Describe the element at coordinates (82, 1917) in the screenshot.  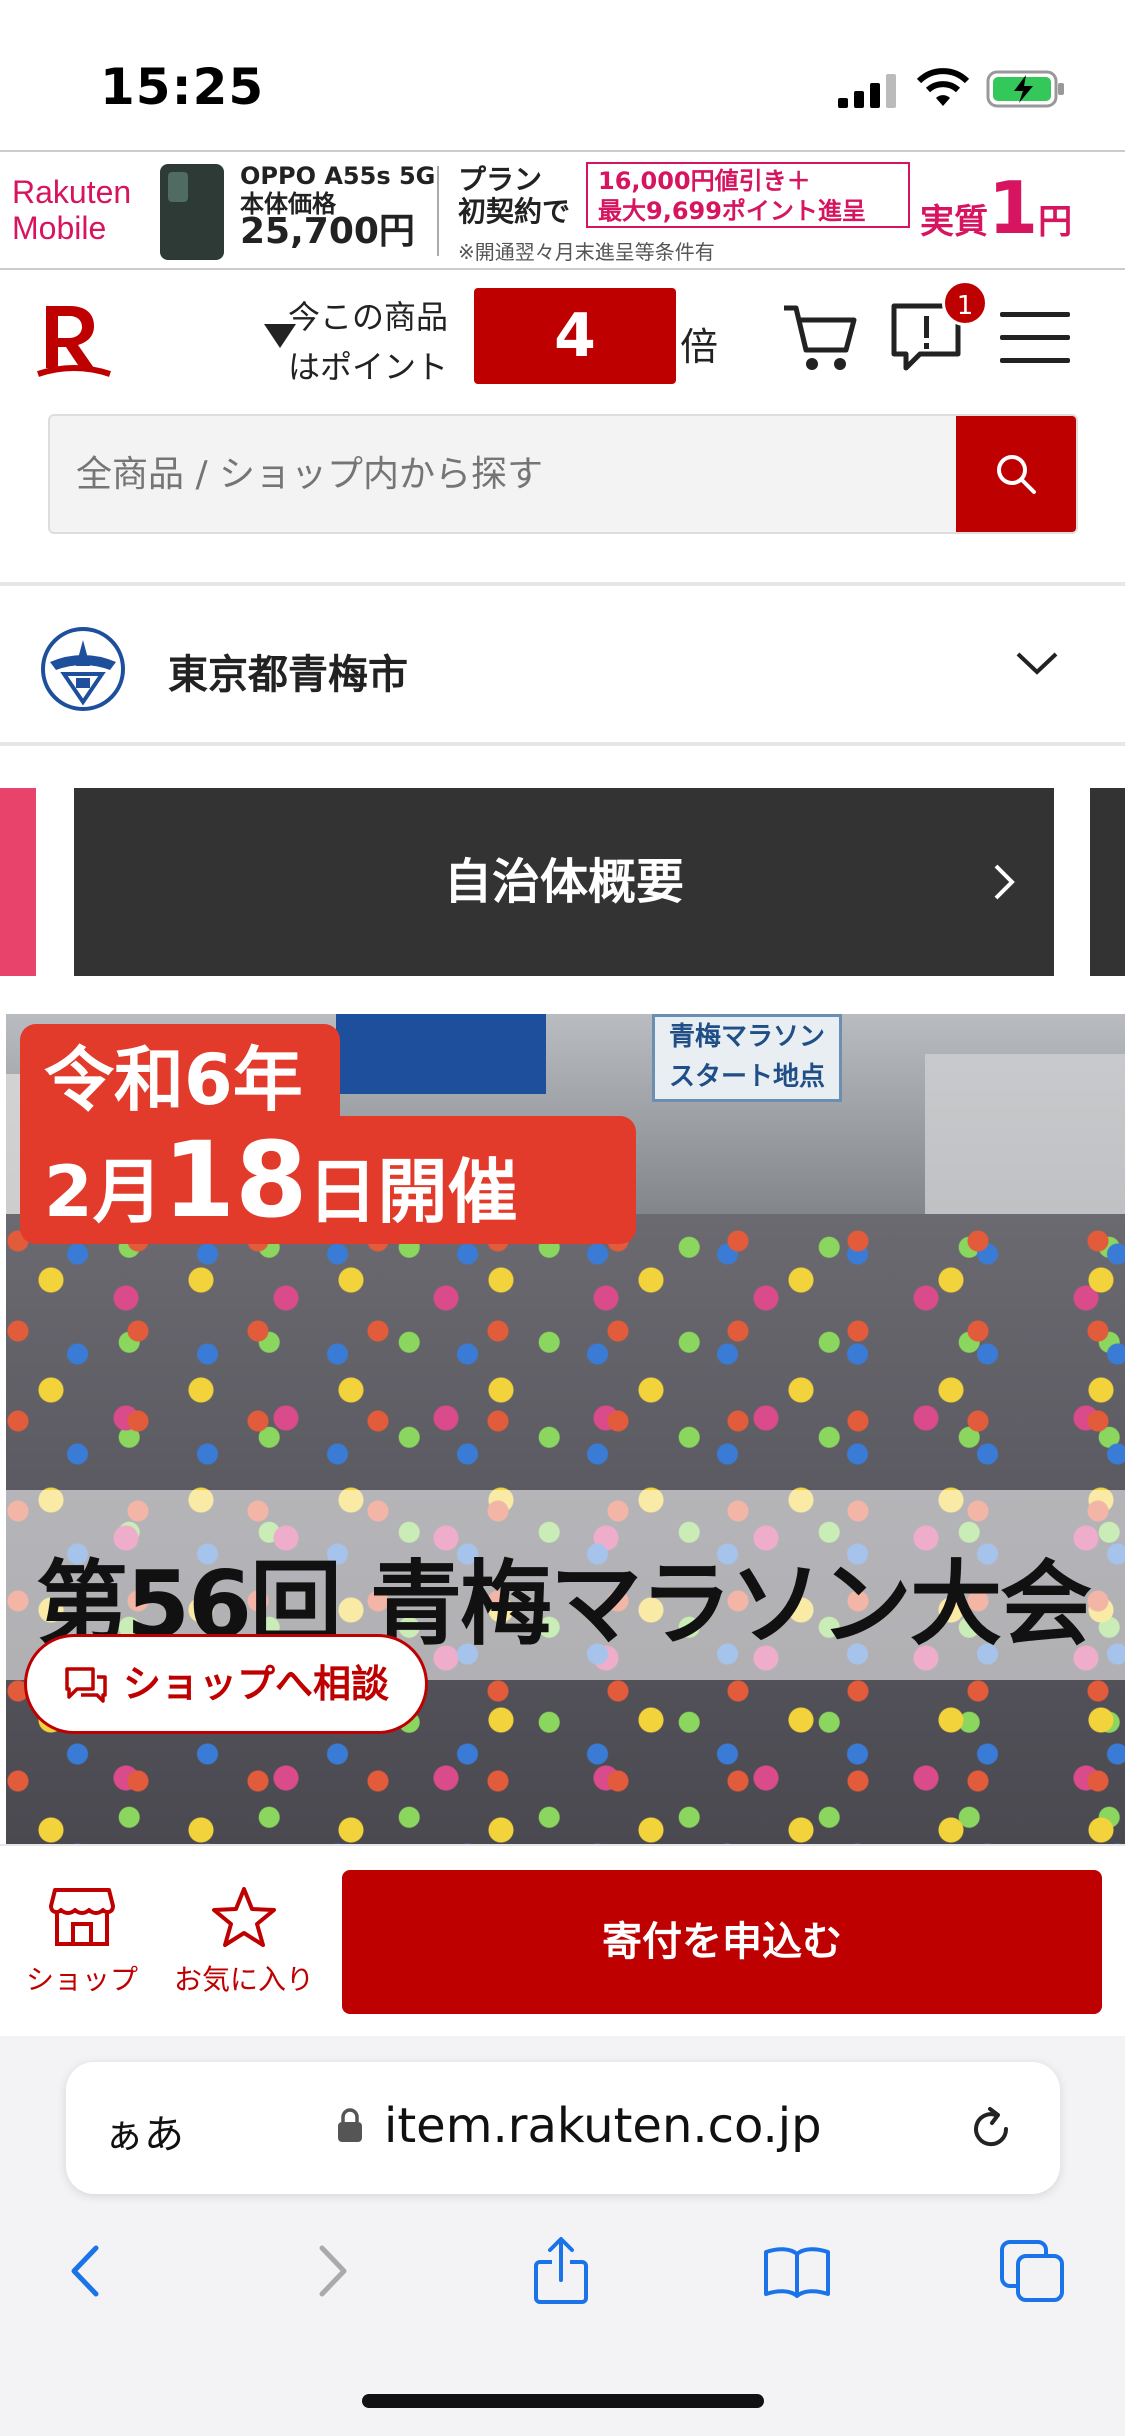
I see `shop-icon` at that location.